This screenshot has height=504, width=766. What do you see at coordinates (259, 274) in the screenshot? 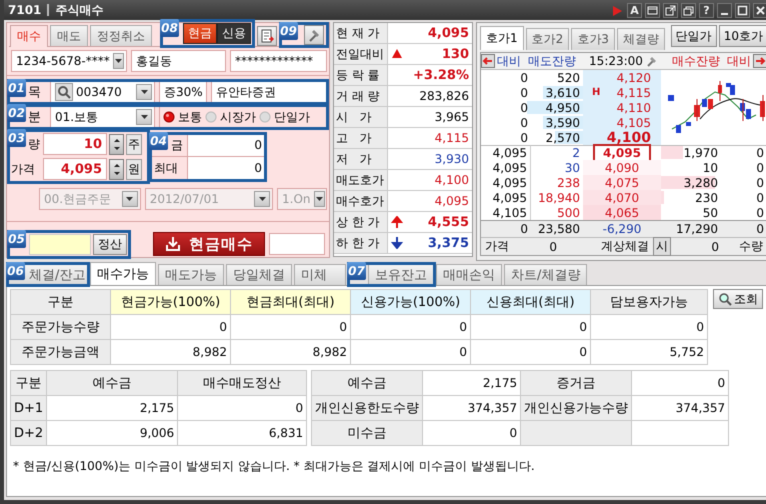
I see `bottom-tab: 당일체결` at bounding box center [259, 274].